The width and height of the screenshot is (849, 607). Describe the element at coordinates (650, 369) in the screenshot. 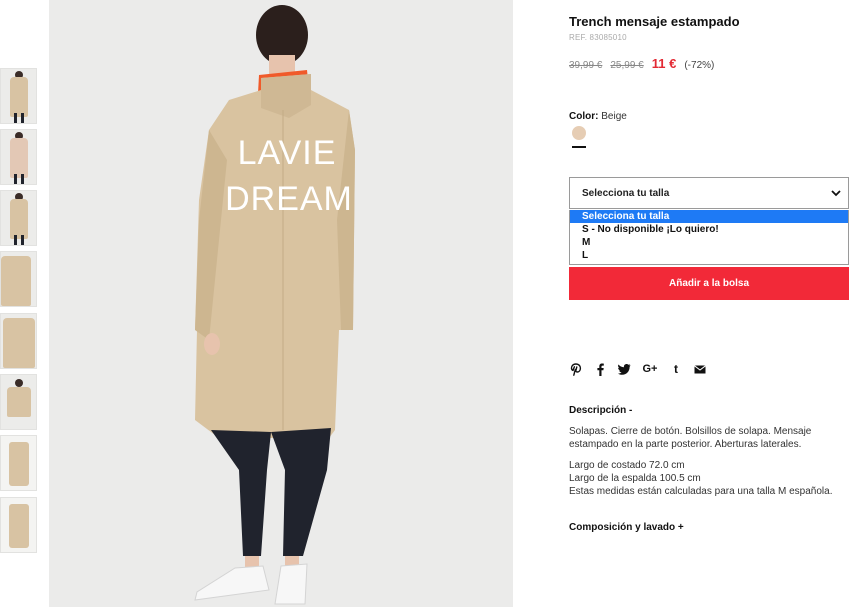

I see `google-plus-icon: G+` at that location.